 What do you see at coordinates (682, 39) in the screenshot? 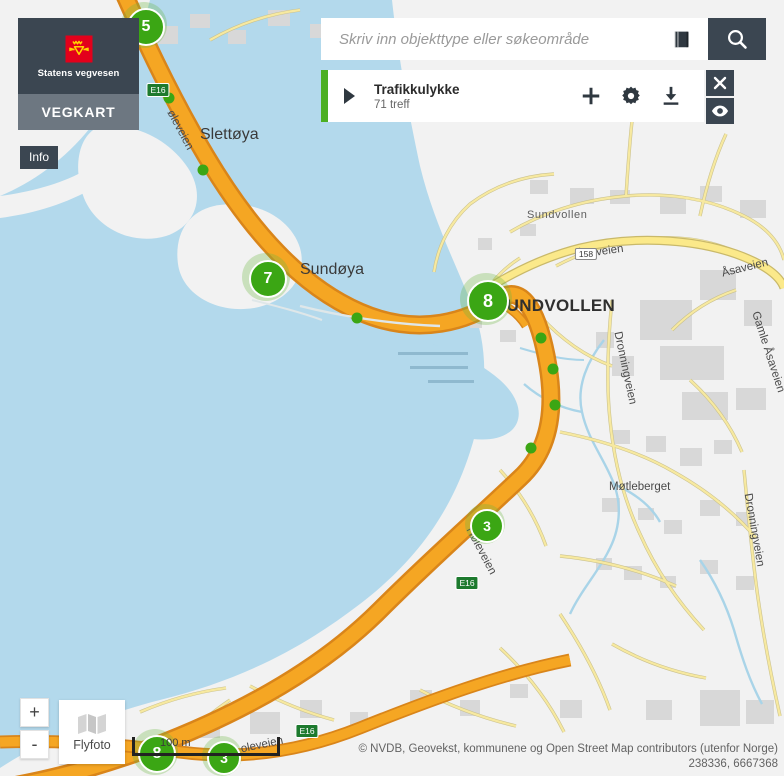
I see `book-icon` at bounding box center [682, 39].